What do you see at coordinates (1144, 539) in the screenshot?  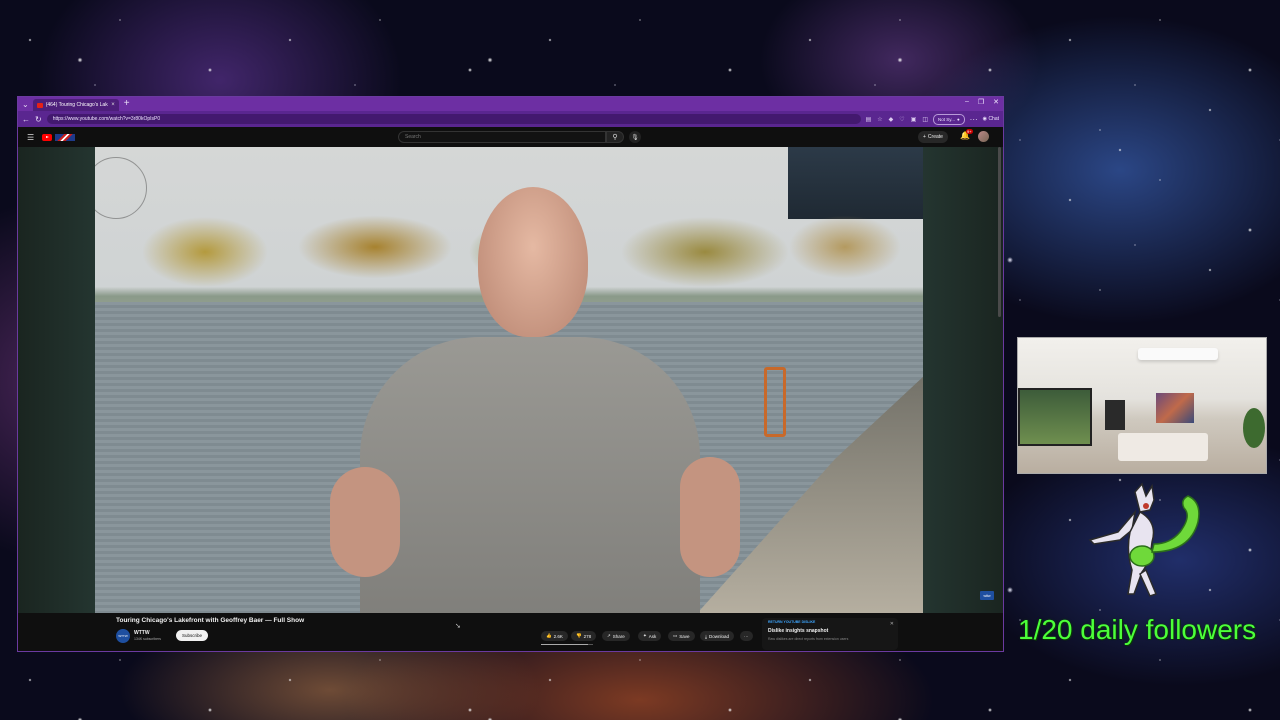 I see `pixel-creature-sprite` at bounding box center [1144, 539].